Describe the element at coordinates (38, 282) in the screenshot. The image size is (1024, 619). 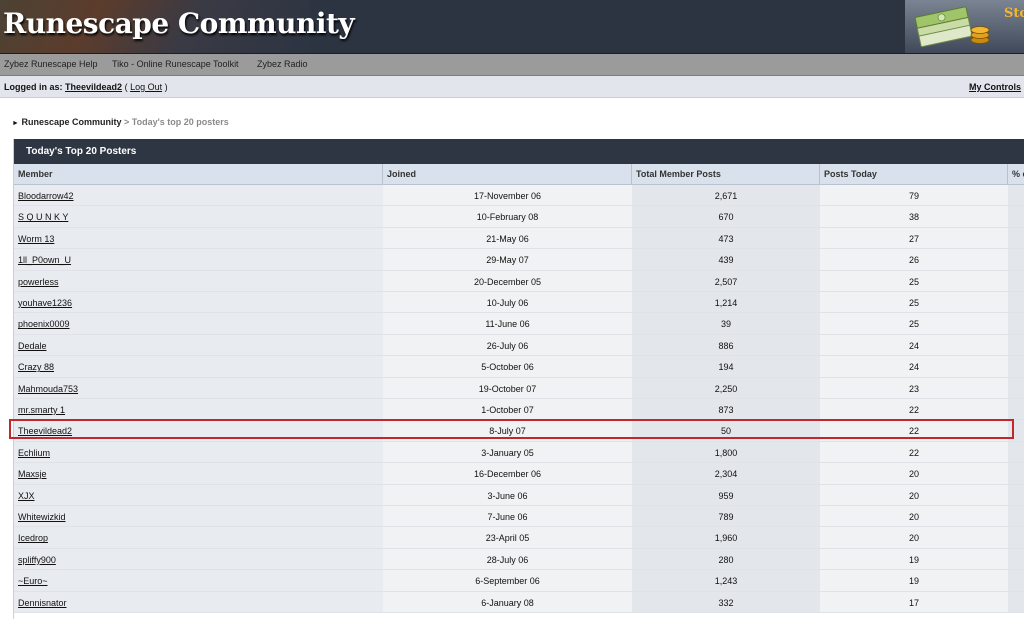
I see `member-link: powerless` at that location.